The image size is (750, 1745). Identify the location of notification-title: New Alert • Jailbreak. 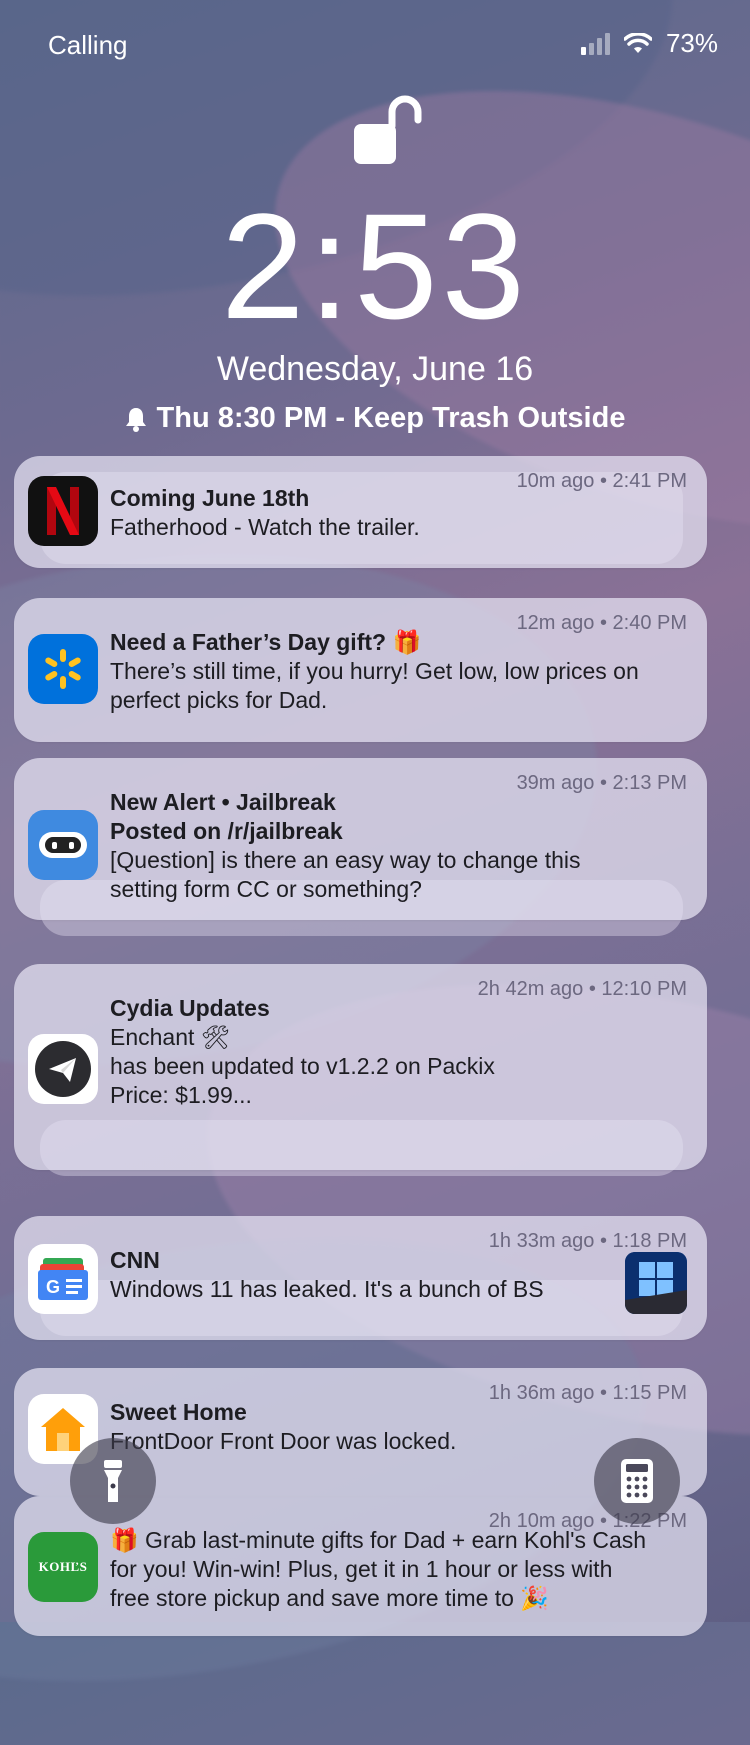
(223, 802).